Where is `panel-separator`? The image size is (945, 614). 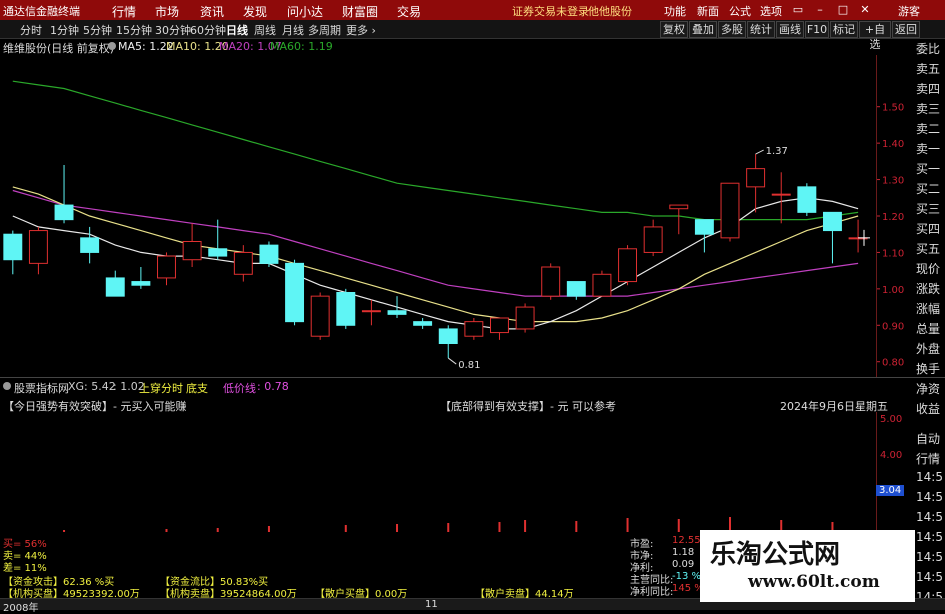 panel-separator is located at coordinates (472, 377).